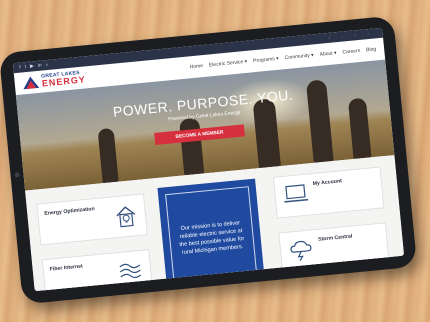 This screenshot has height=322, width=430. Describe the element at coordinates (126, 217) in the screenshot. I see `house-lightbulb-icon` at that location.